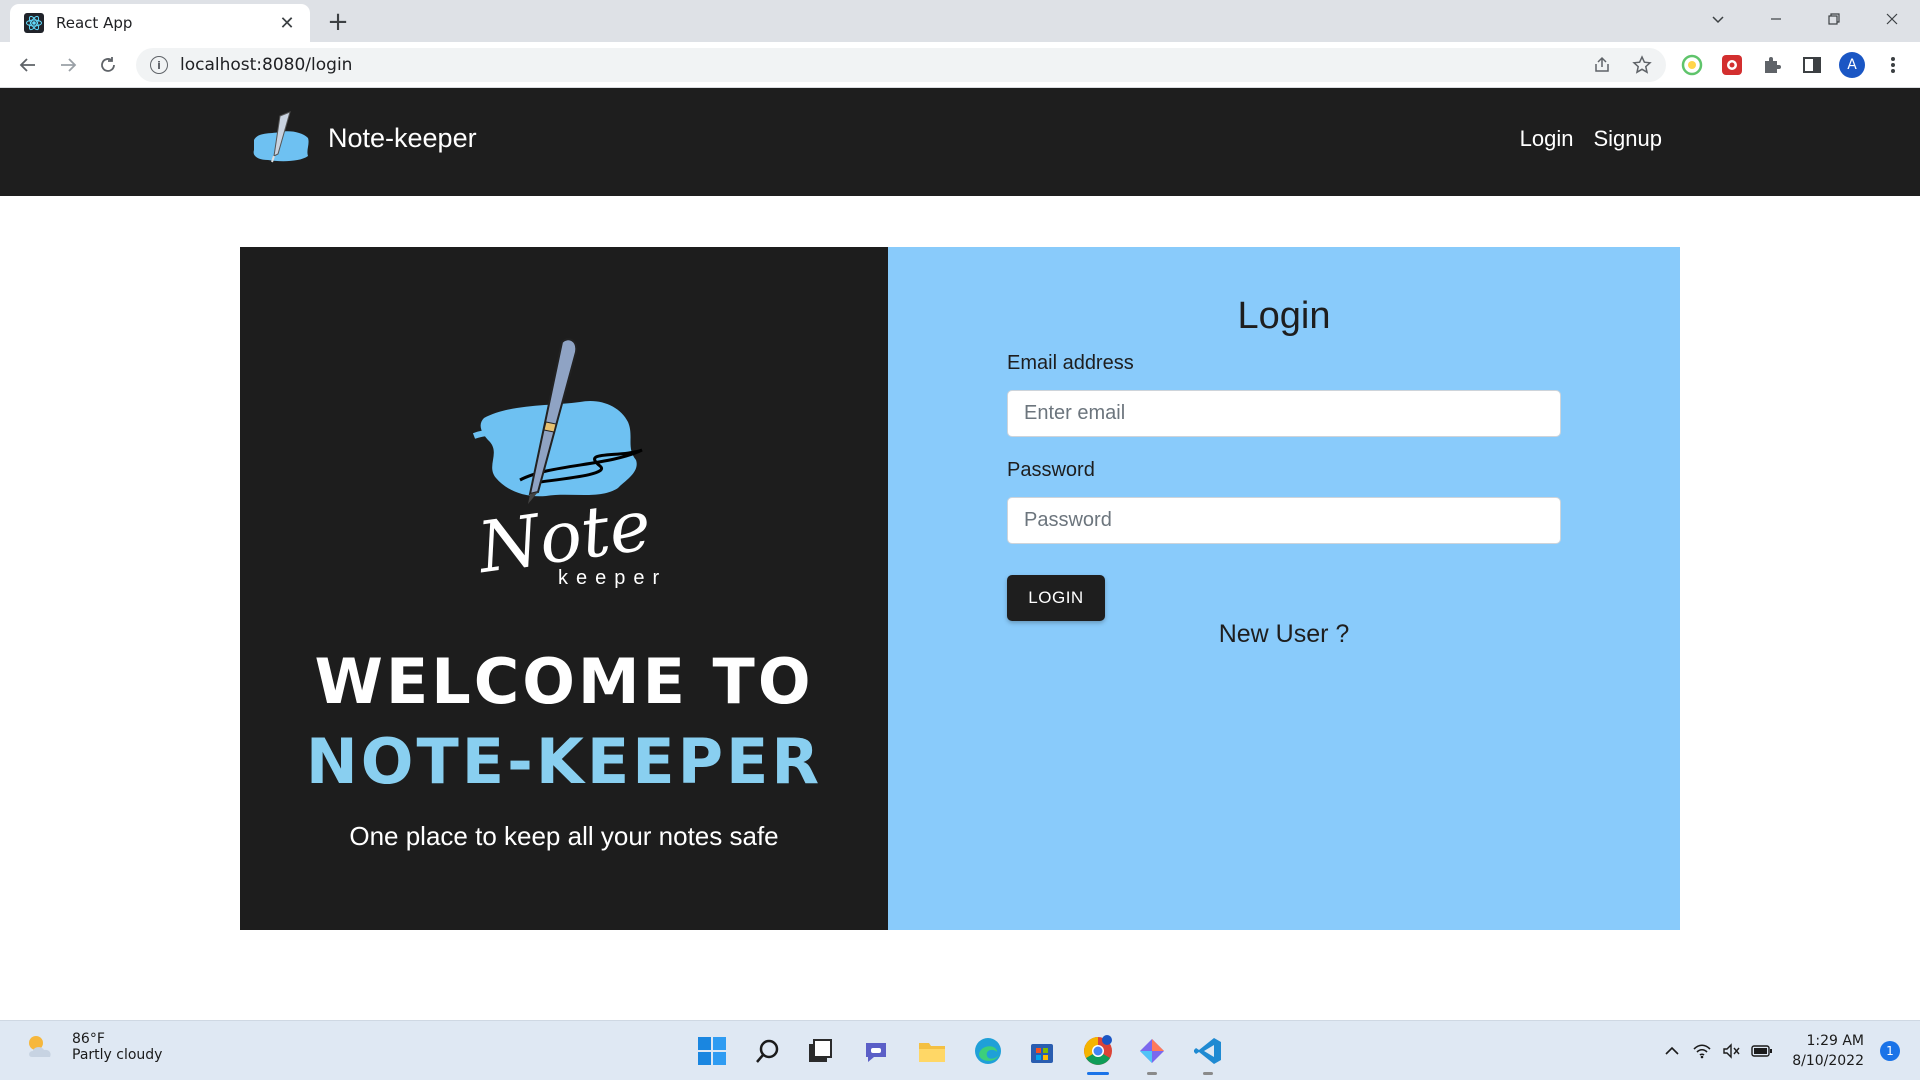  What do you see at coordinates (1893, 65) in the screenshot?
I see `browser-menu-icon` at bounding box center [1893, 65].